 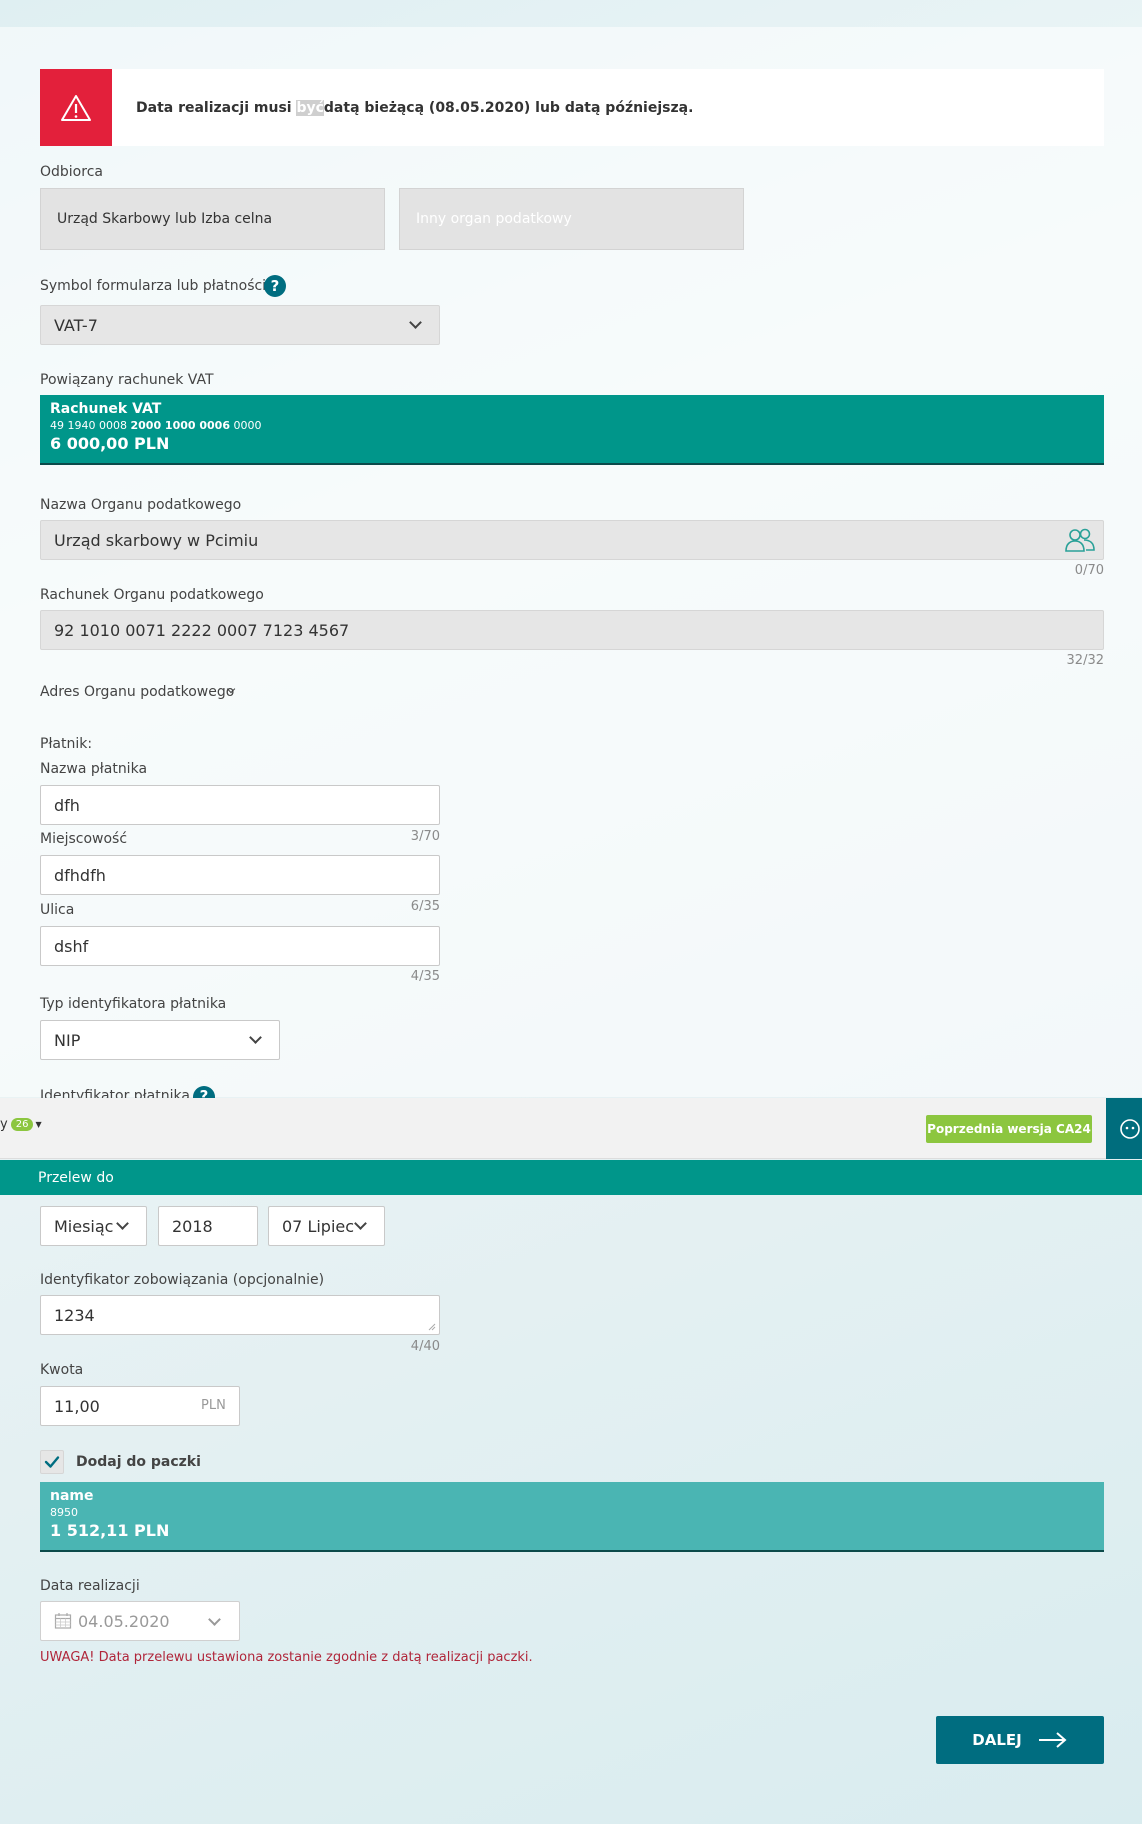 I want to click on tax-office-account-input: 92 1010 0071 2222 0007 7123 4567, so click(x=572, y=630).